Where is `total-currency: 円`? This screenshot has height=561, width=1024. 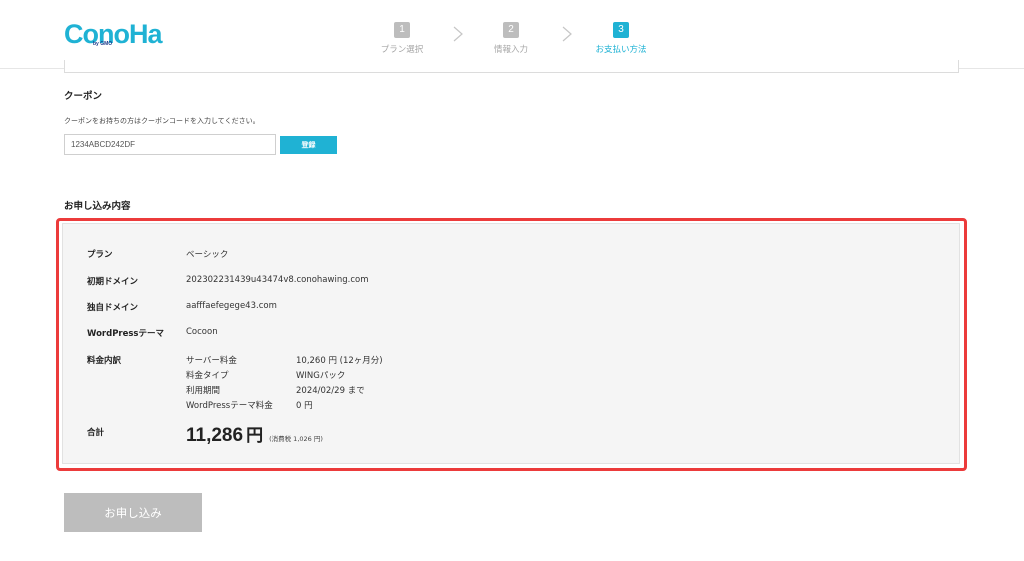
total-currency: 円 is located at coordinates (255, 436).